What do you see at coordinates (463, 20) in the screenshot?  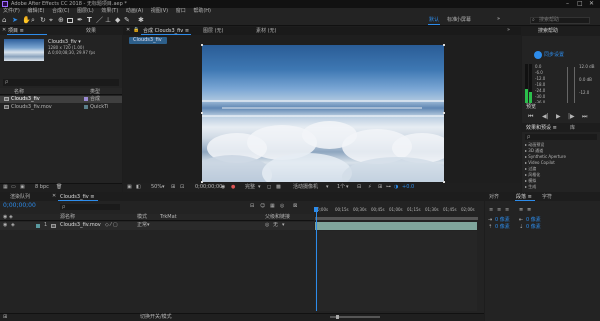 I see `workspace-small-screen: 小屏幕` at bounding box center [463, 20].